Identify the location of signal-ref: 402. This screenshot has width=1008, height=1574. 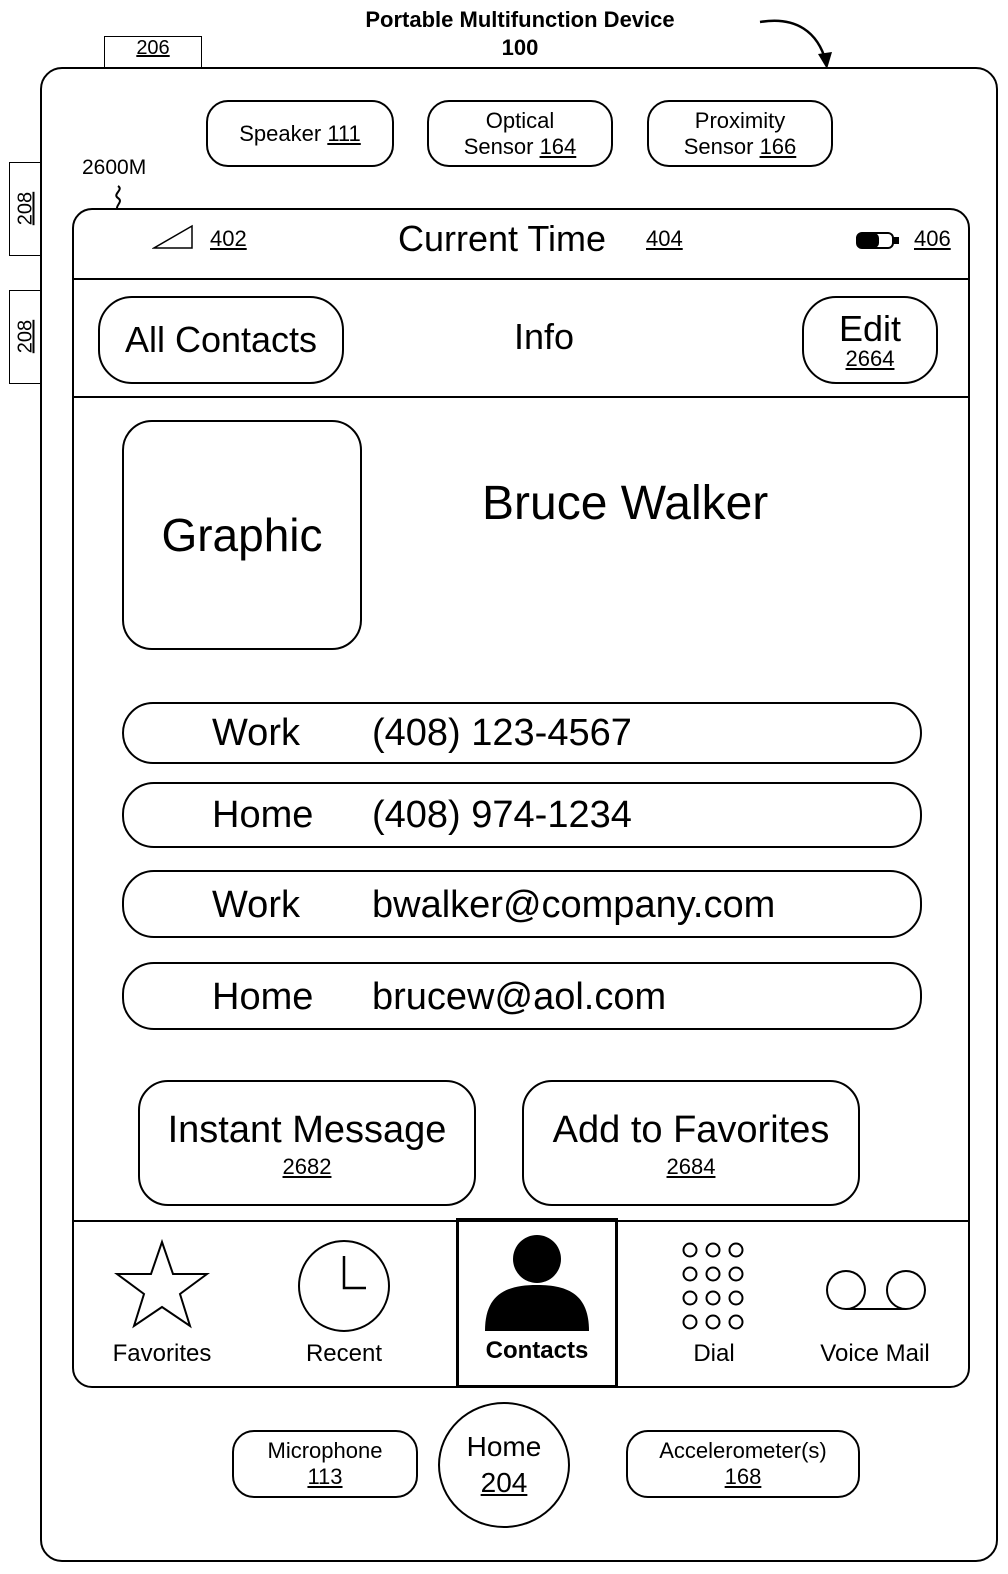
(228, 238).